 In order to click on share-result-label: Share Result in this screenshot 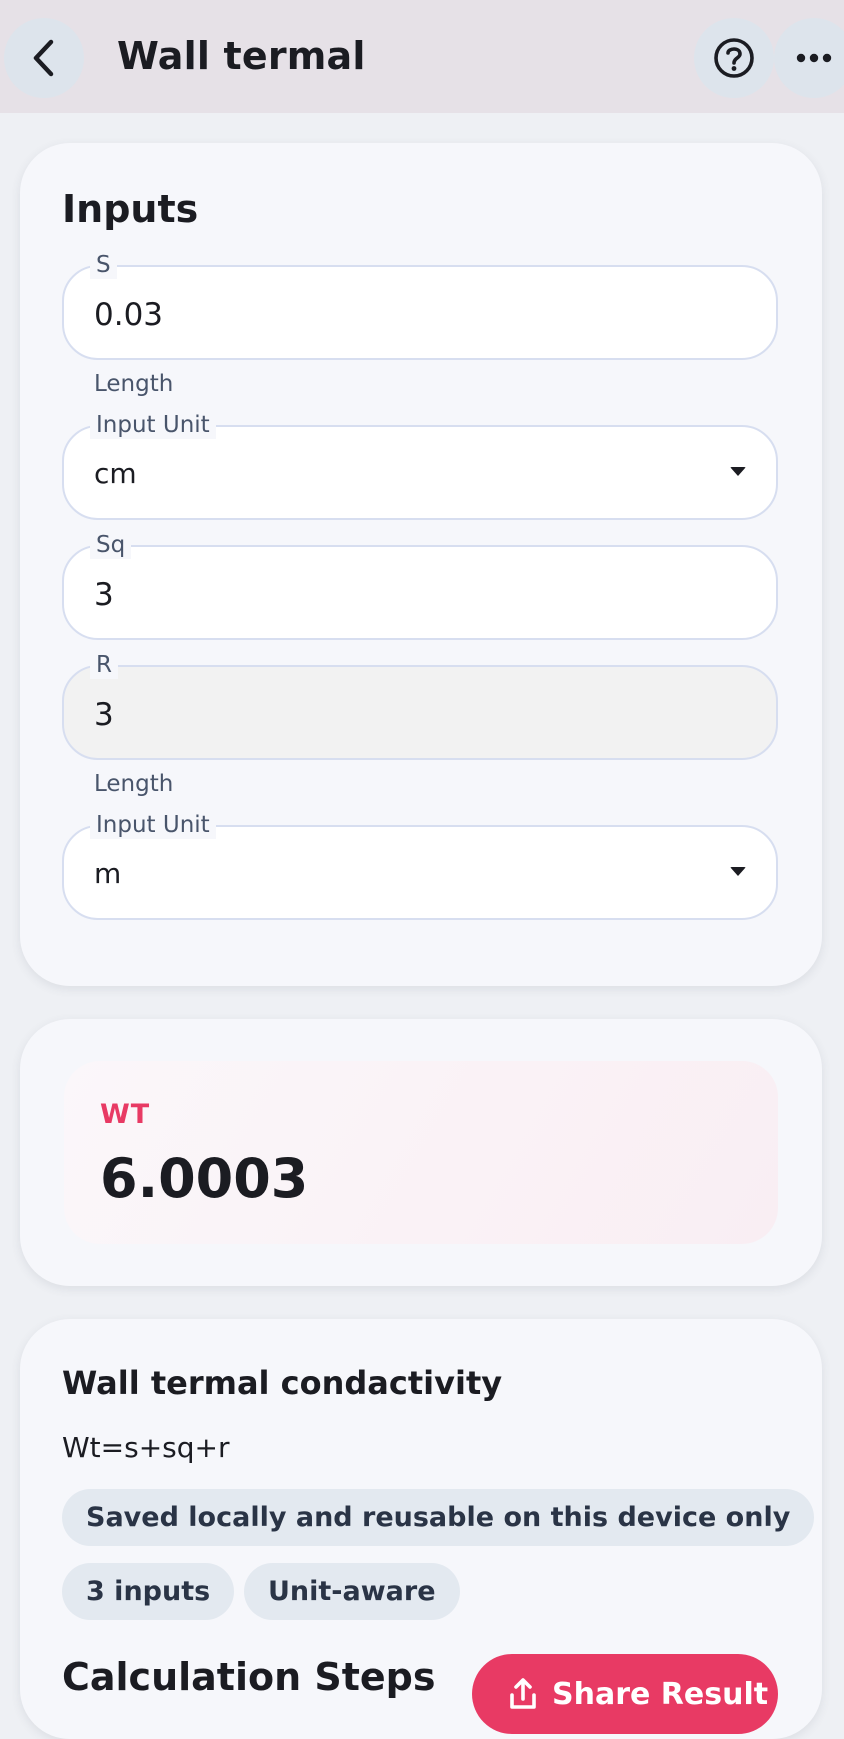, I will do `click(660, 1694)`.